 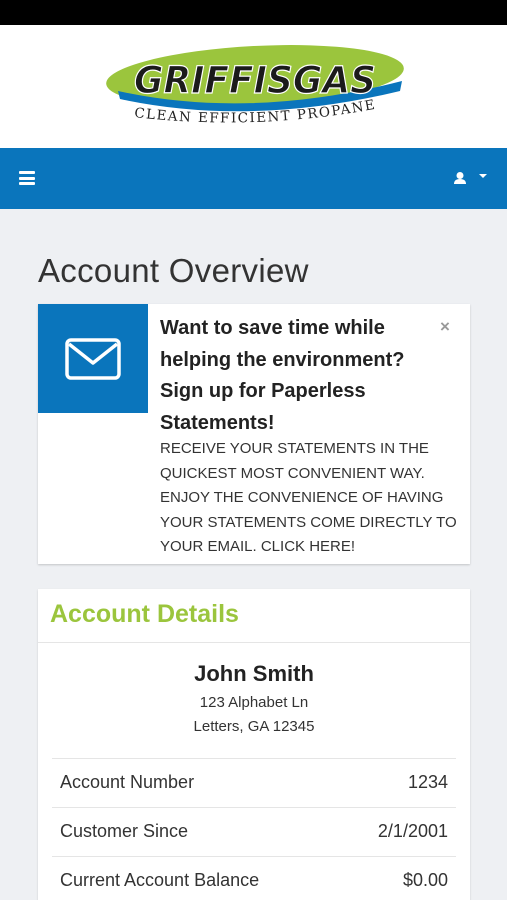 I want to click on logo-header: GRIFFISGAS CLEAN EFFICIENT PROPANE, so click(x=253, y=86).